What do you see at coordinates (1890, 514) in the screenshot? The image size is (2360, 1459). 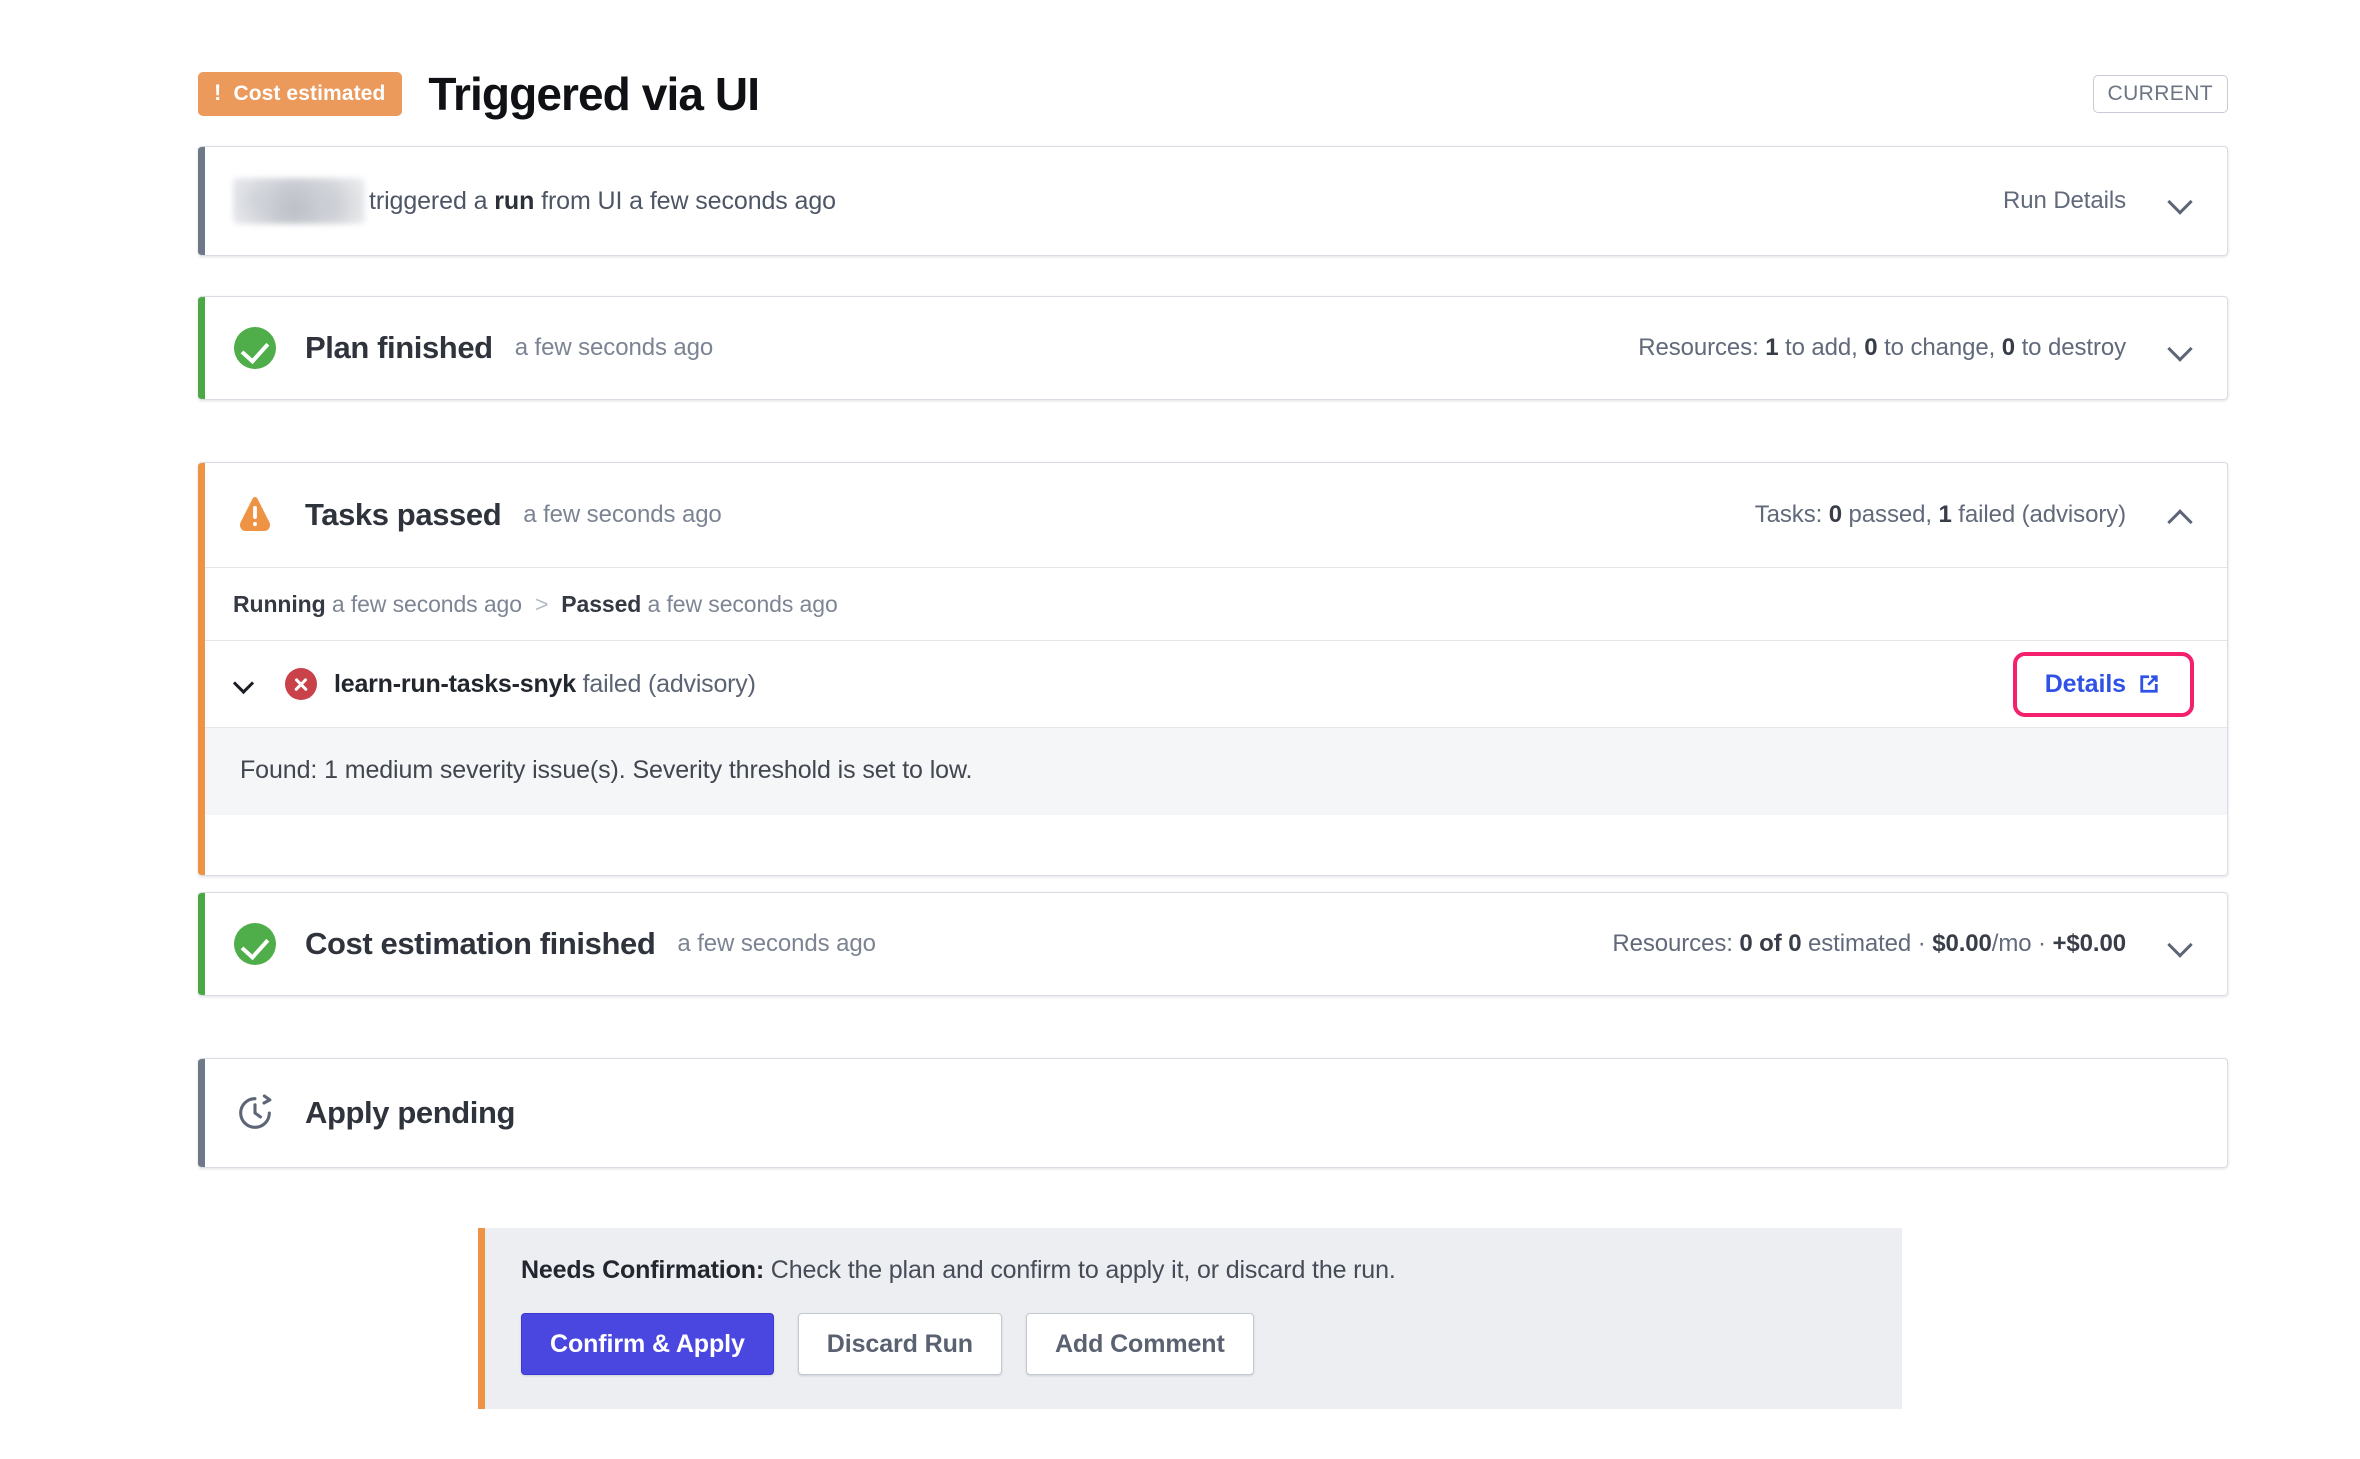 I see `tasks-summary-mid: passed,` at bounding box center [1890, 514].